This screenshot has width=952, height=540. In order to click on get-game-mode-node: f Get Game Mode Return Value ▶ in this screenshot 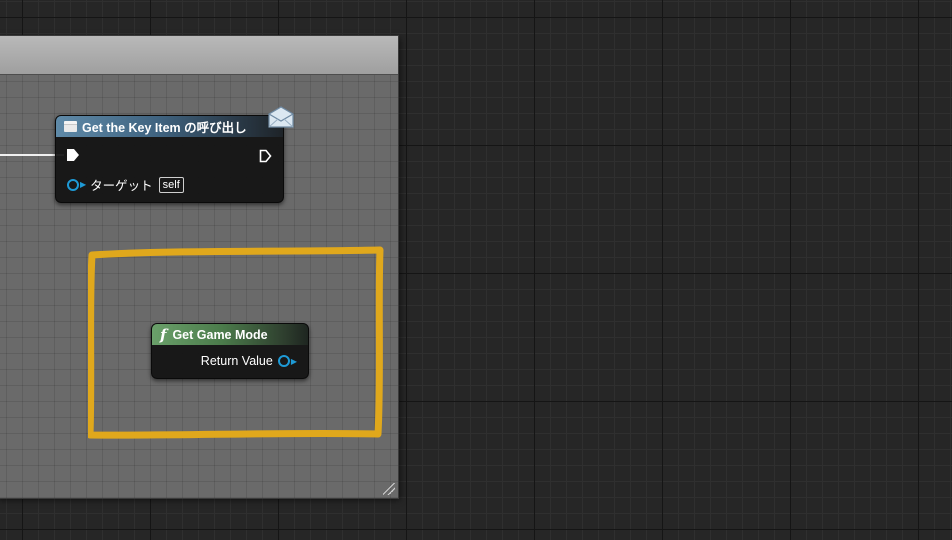, I will do `click(230, 351)`.